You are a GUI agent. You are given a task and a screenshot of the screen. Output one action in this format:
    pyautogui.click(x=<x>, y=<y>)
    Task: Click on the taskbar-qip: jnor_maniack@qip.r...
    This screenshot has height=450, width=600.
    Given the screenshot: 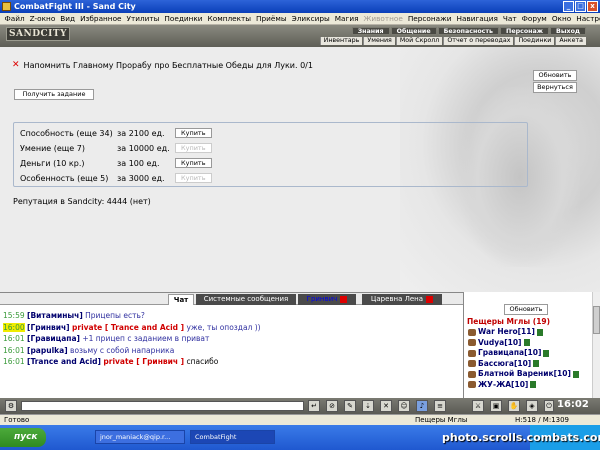 What is the action you would take?
    pyautogui.click(x=140, y=437)
    